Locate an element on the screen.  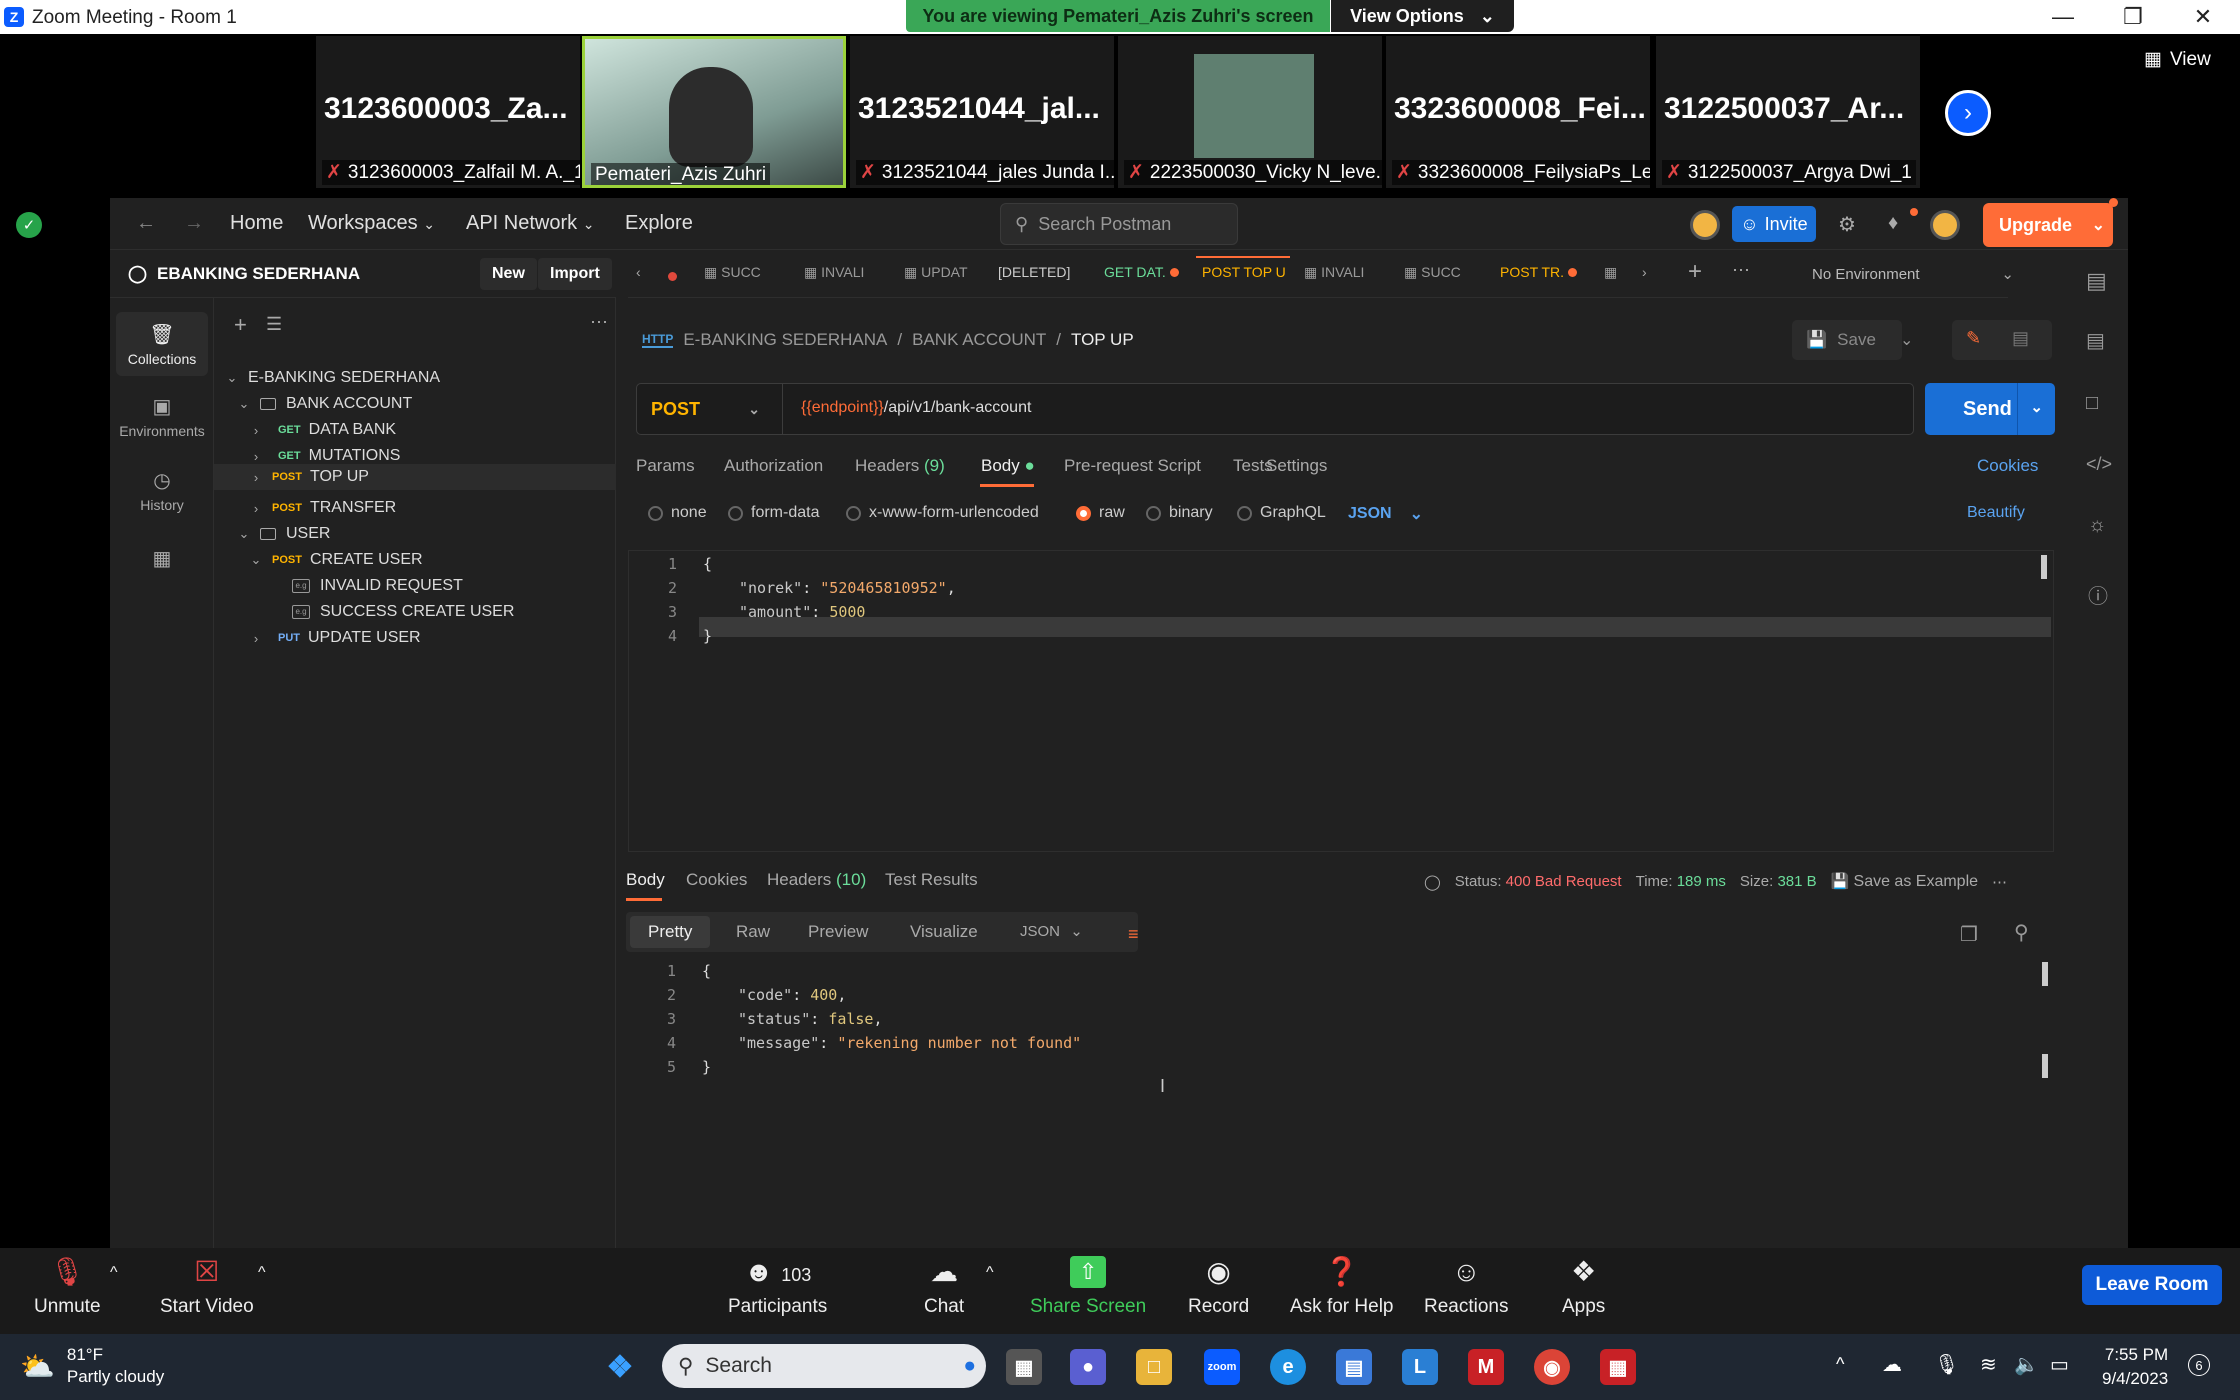
layout-toggle-icon: ▤ is located at coordinates (2096, 281).